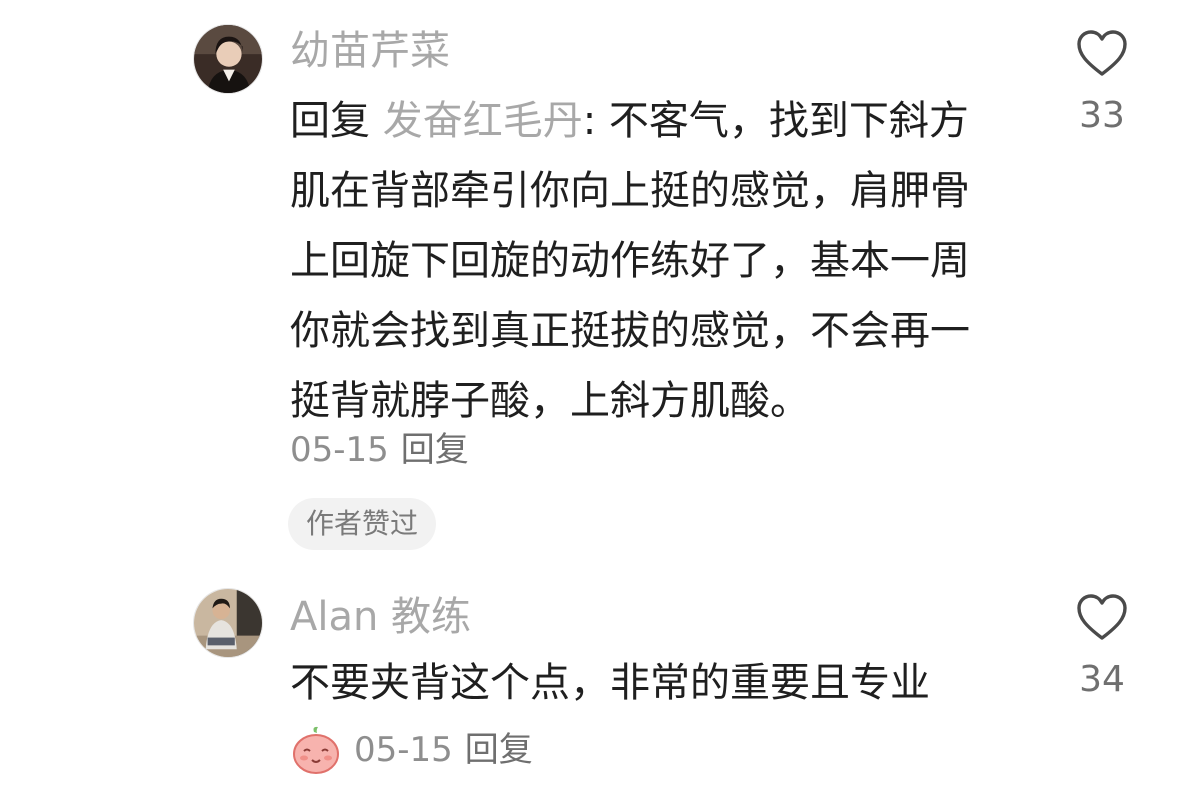 This screenshot has height=790, width=1179. I want to click on like-control: 34, so click(1102, 647).